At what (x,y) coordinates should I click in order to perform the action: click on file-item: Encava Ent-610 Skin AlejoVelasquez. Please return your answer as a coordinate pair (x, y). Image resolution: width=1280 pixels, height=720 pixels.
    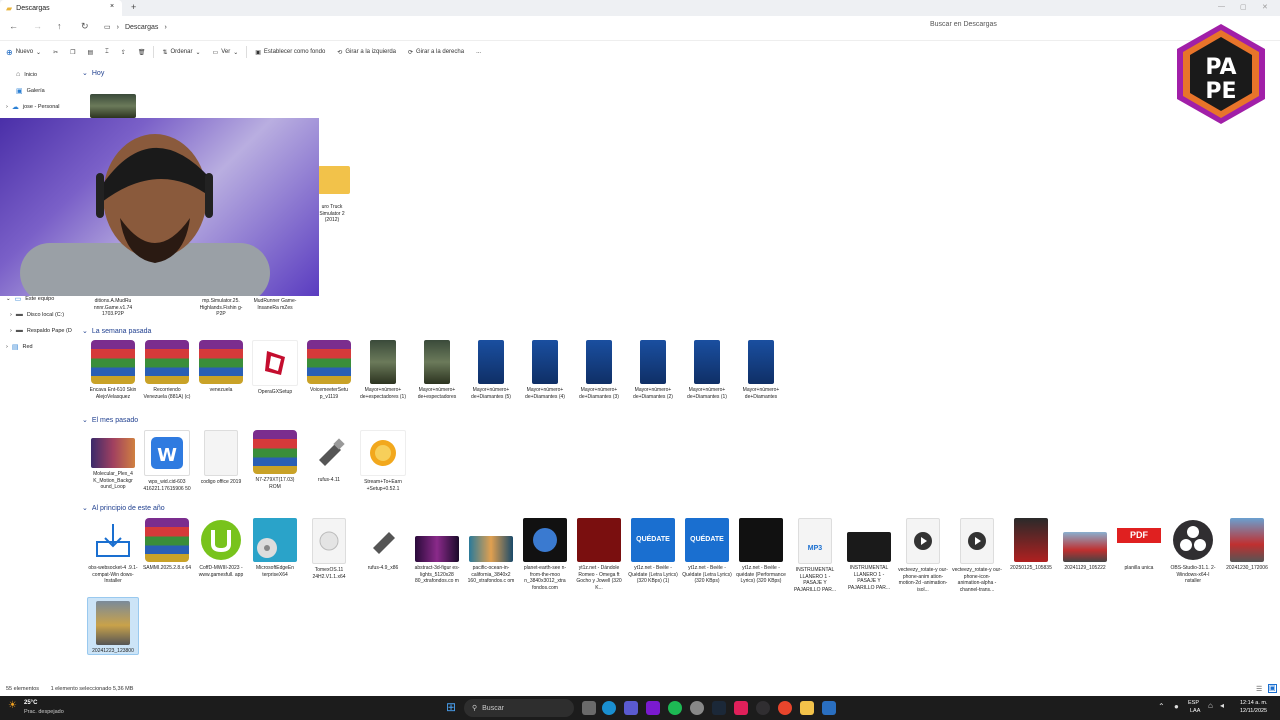
    Looking at the image, I should click on (113, 370).